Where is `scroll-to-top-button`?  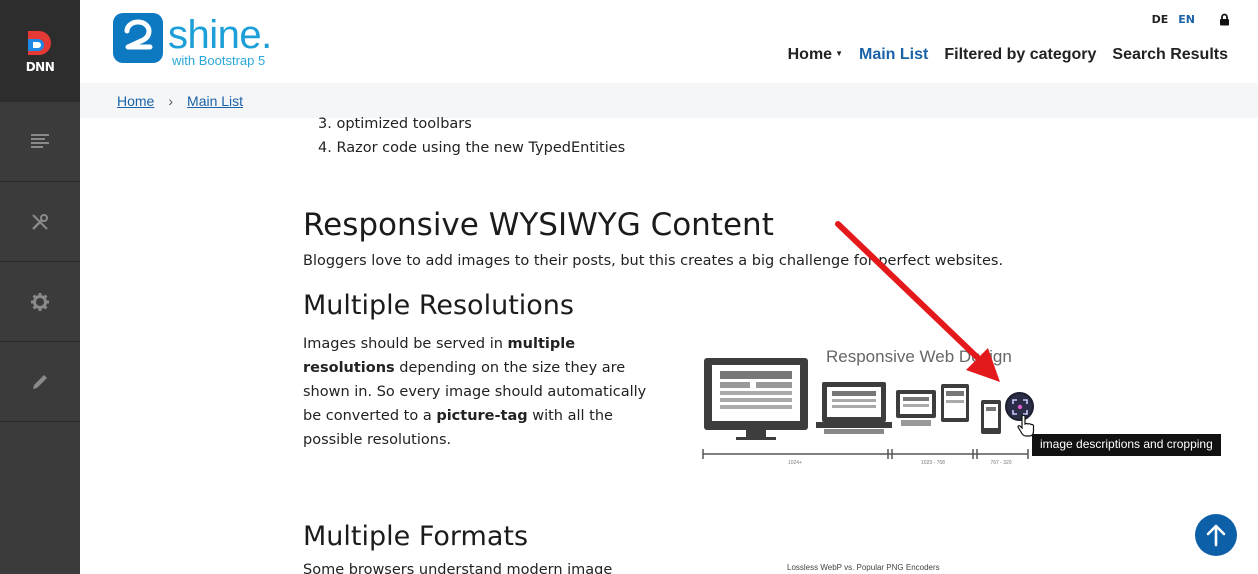 scroll-to-top-button is located at coordinates (1216, 535).